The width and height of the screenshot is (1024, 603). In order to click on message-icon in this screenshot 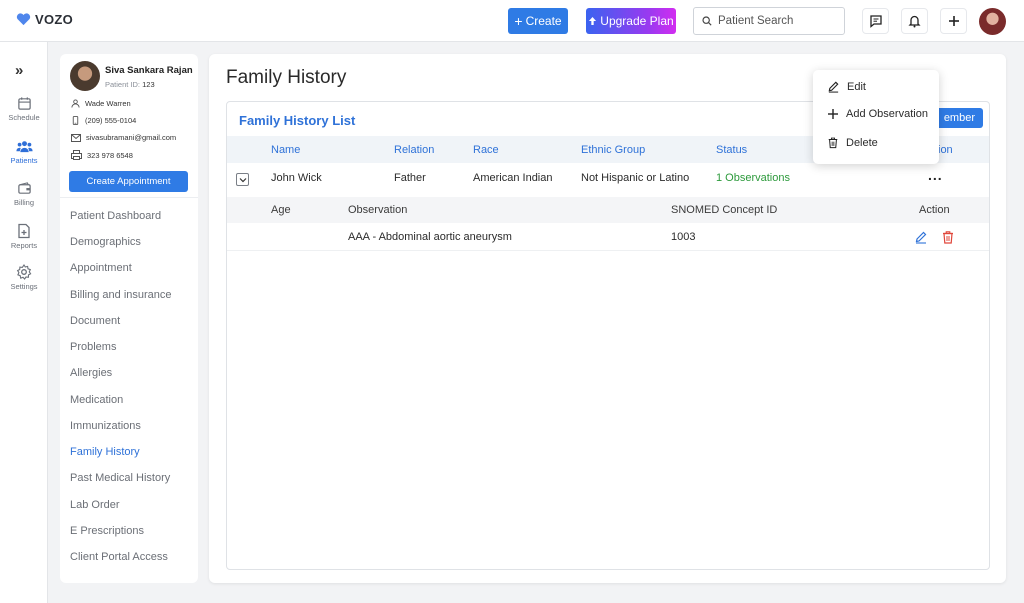, I will do `click(875, 21)`.